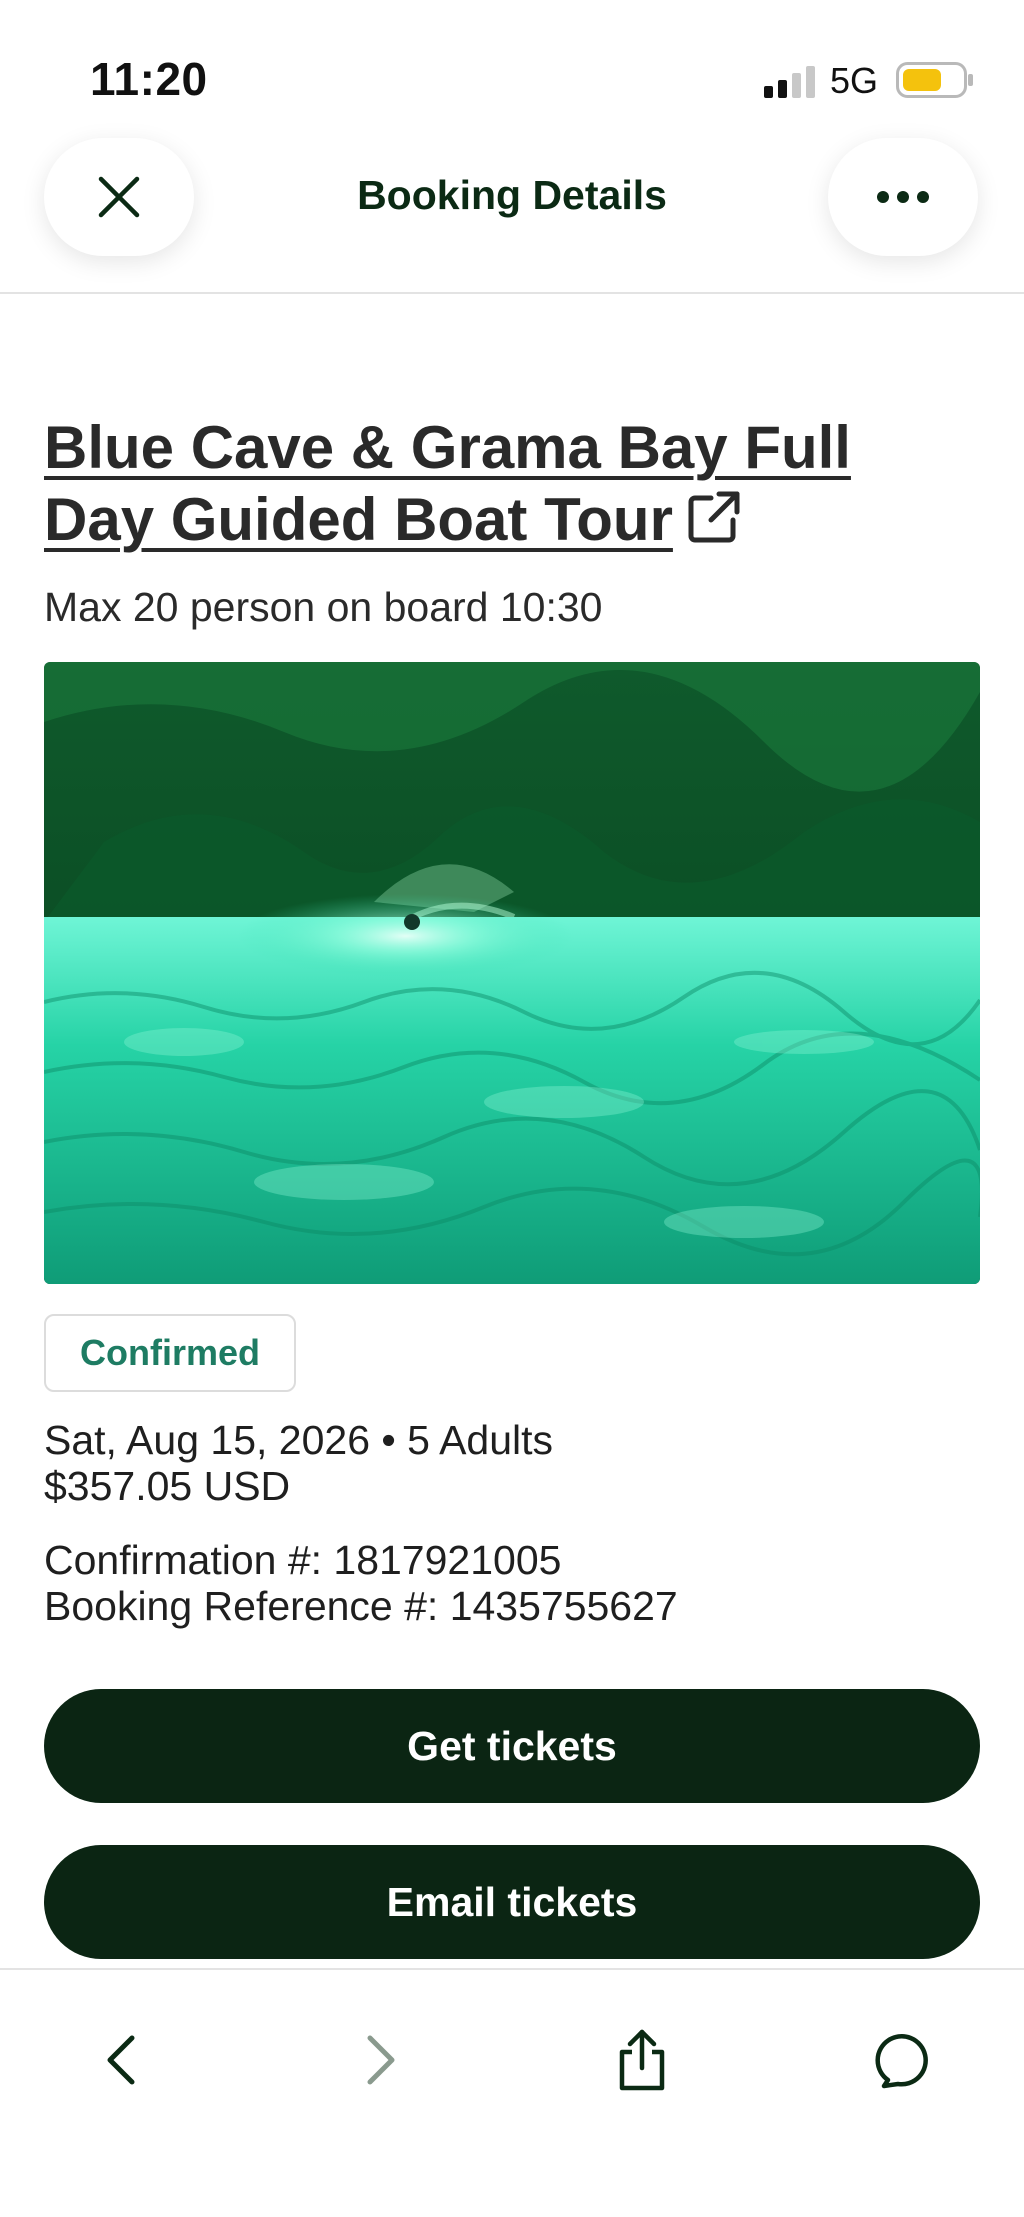 The image size is (1024, 2217). I want to click on get-tickets-button: Get tickets, so click(512, 1746).